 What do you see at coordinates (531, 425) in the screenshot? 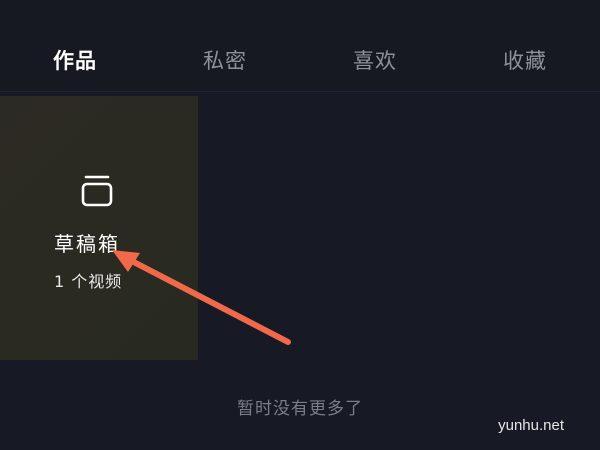
I see `watermark: yunhu.net` at bounding box center [531, 425].